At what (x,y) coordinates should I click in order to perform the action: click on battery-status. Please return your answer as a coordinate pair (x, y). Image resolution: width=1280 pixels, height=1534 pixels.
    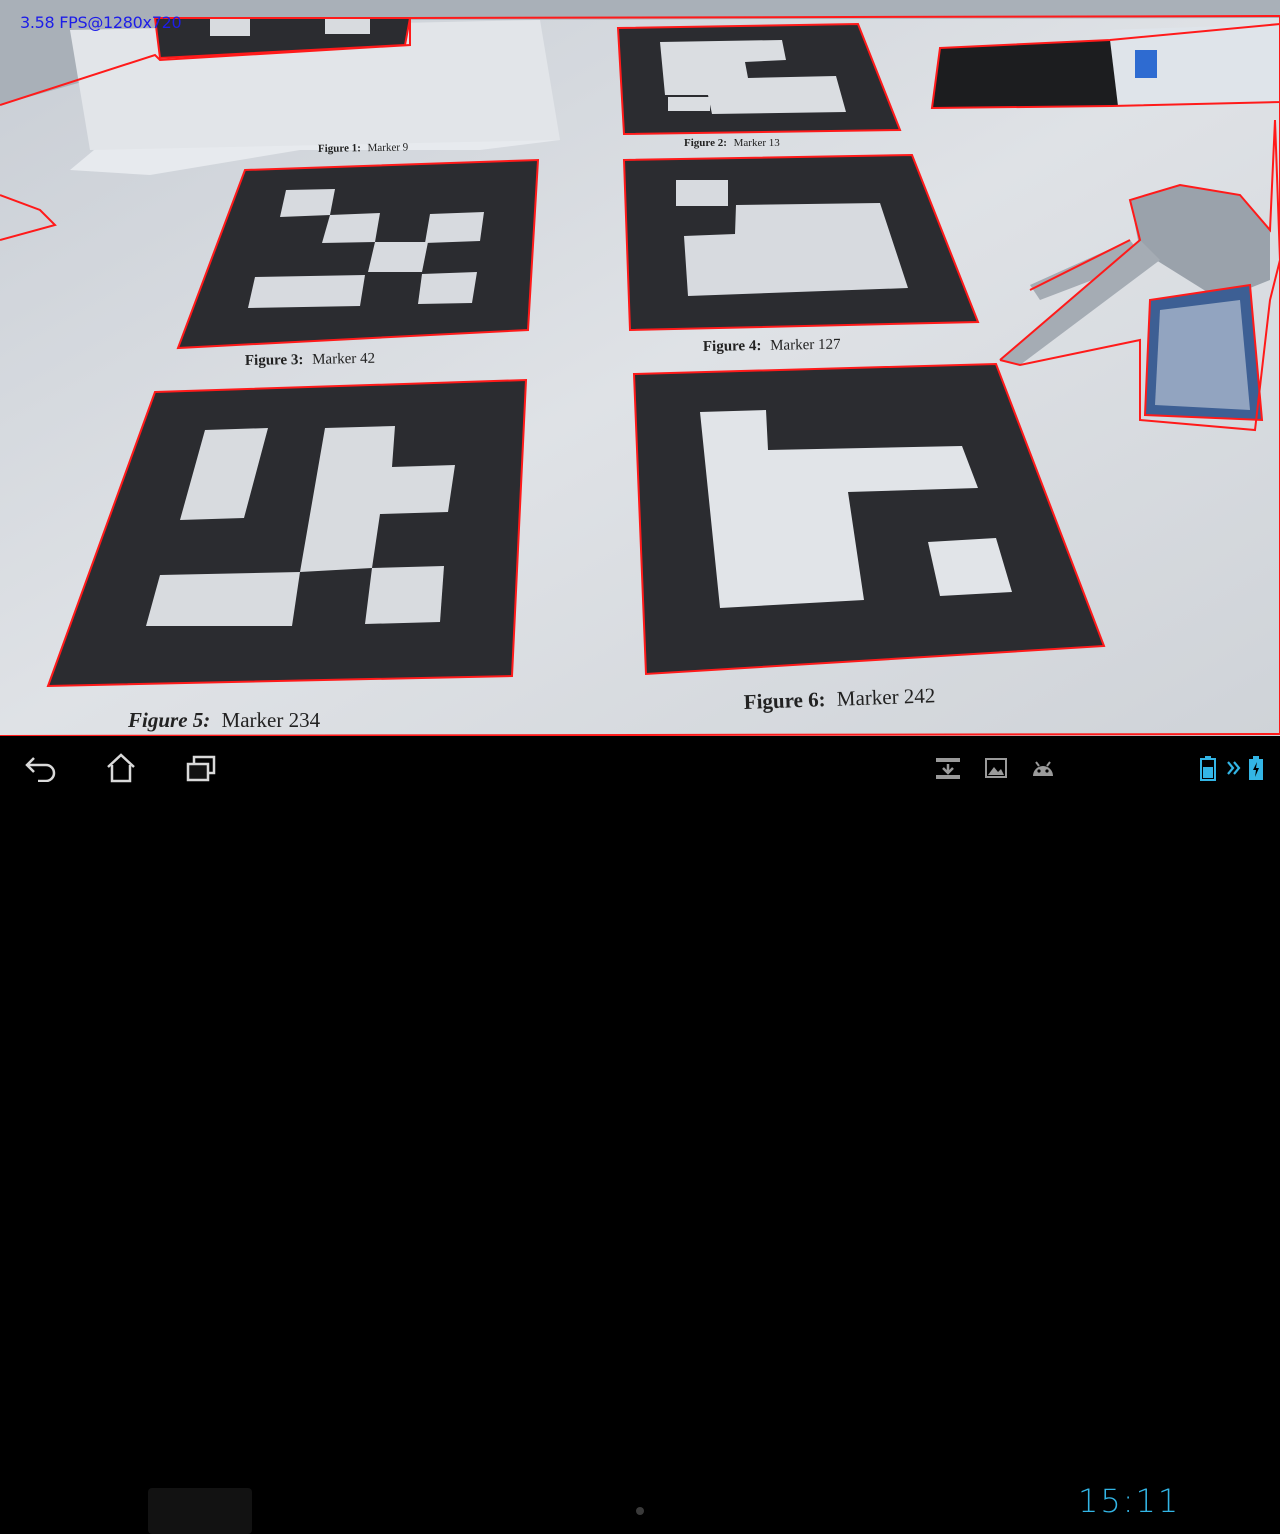
    Looking at the image, I should click on (1208, 768).